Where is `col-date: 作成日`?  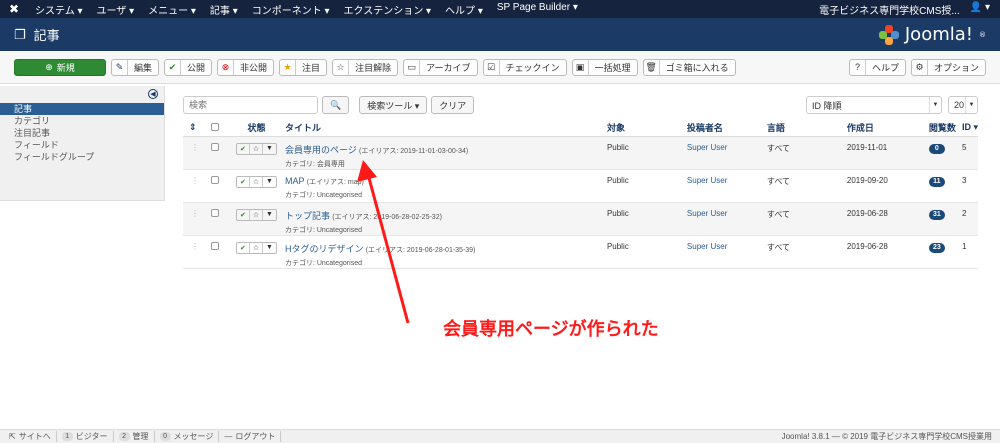
col-date: 作成日 is located at coordinates (887, 128).